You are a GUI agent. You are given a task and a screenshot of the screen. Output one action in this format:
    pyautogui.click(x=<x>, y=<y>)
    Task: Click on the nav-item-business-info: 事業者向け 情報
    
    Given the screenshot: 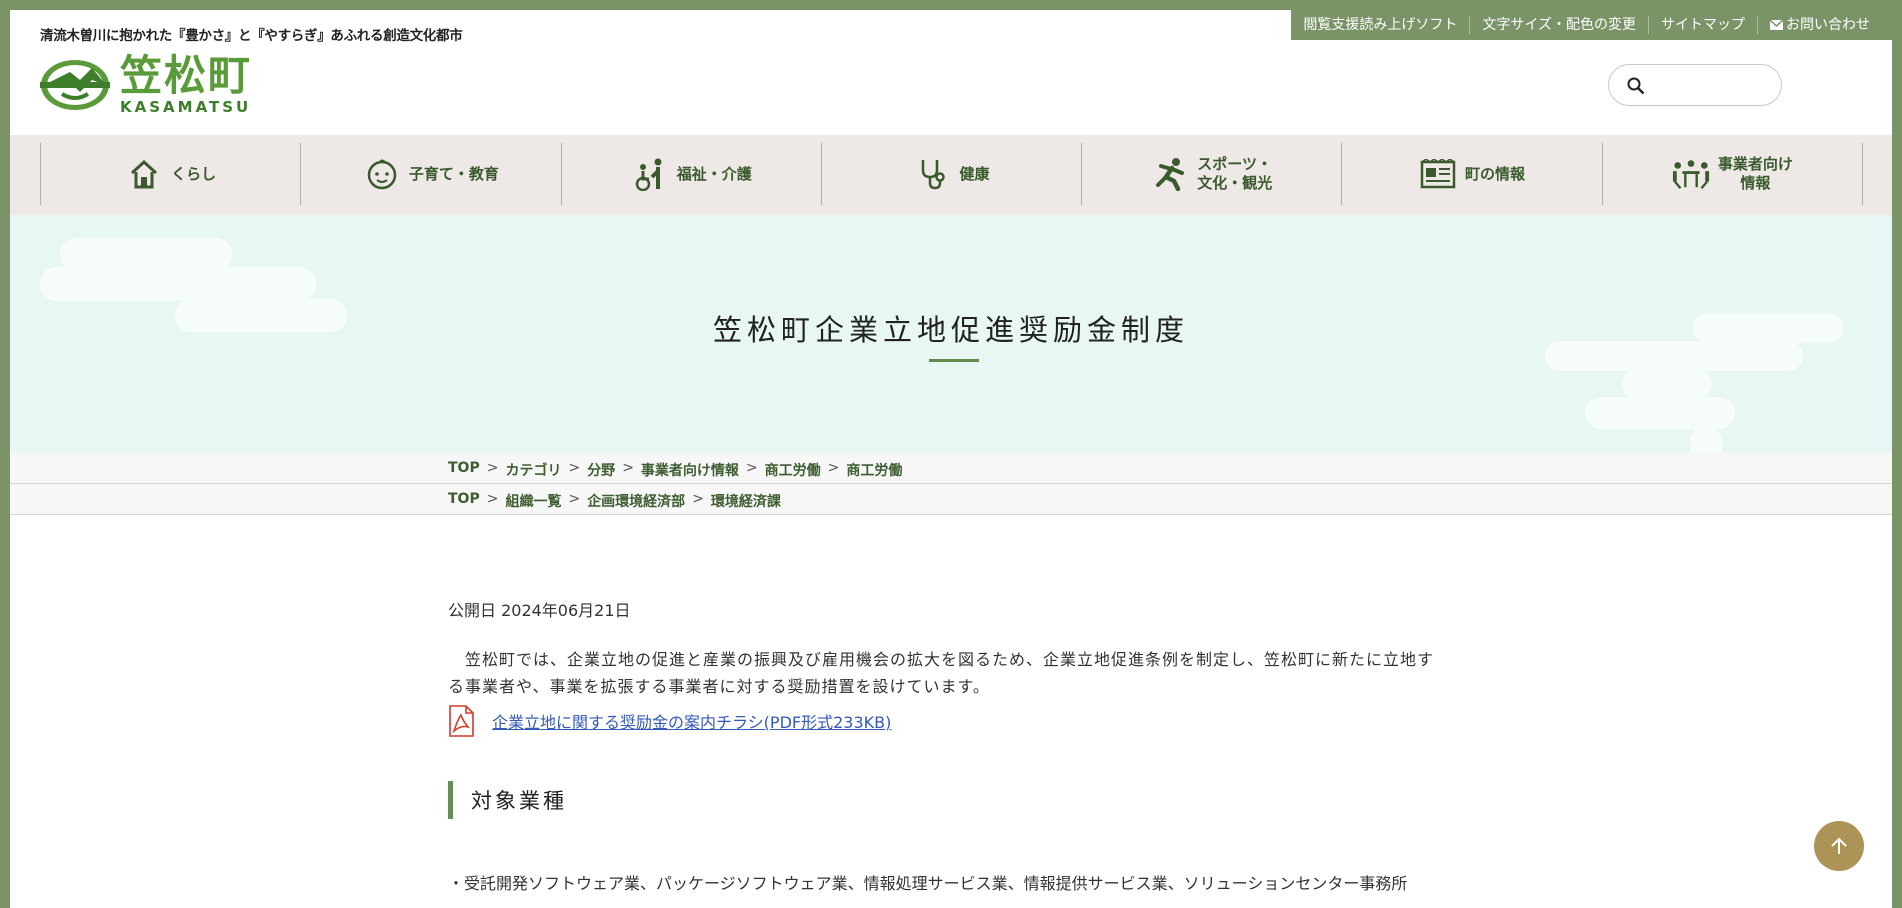 What is the action you would take?
    pyautogui.click(x=1733, y=174)
    